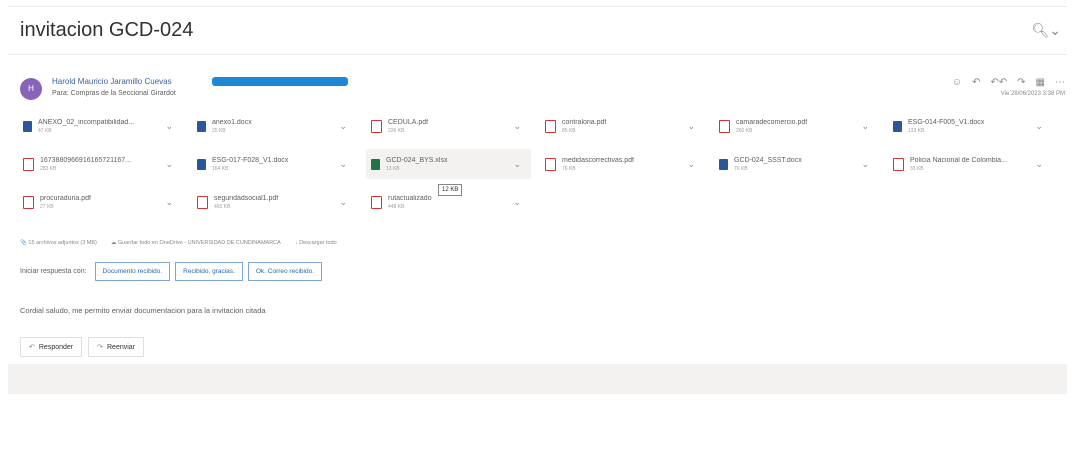  Describe the element at coordinates (375, 164) in the screenshot. I see `excel-file-icon` at that location.